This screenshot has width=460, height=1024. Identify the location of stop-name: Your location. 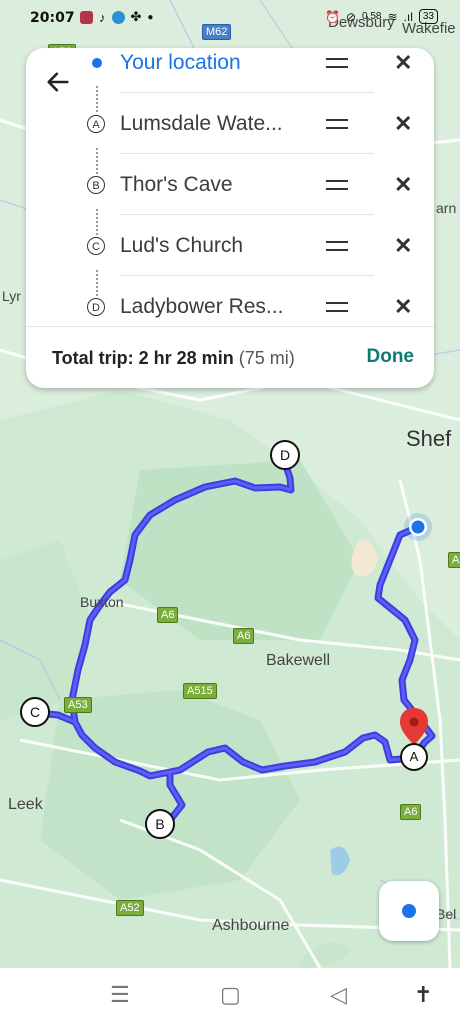
(180, 63).